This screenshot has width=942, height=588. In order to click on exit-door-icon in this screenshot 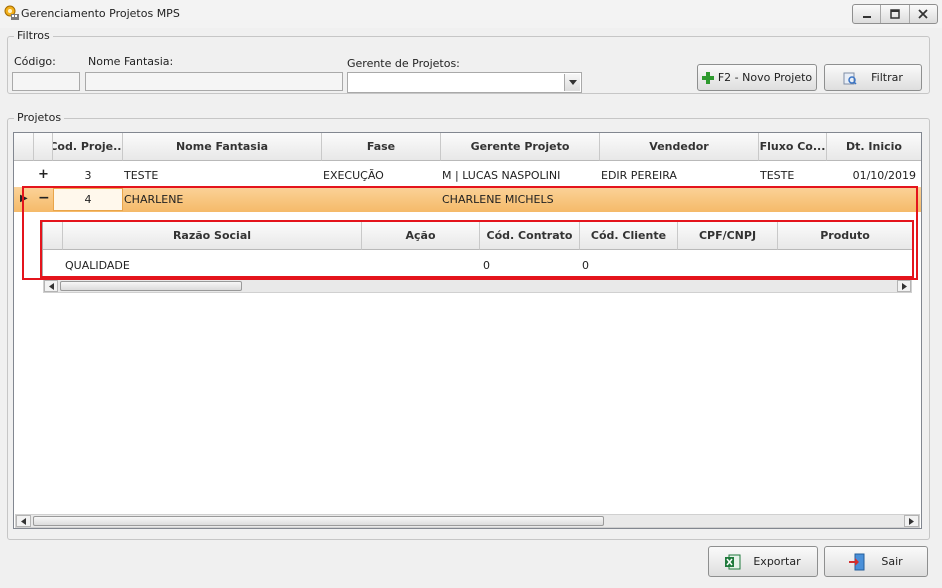, I will do `click(857, 562)`.